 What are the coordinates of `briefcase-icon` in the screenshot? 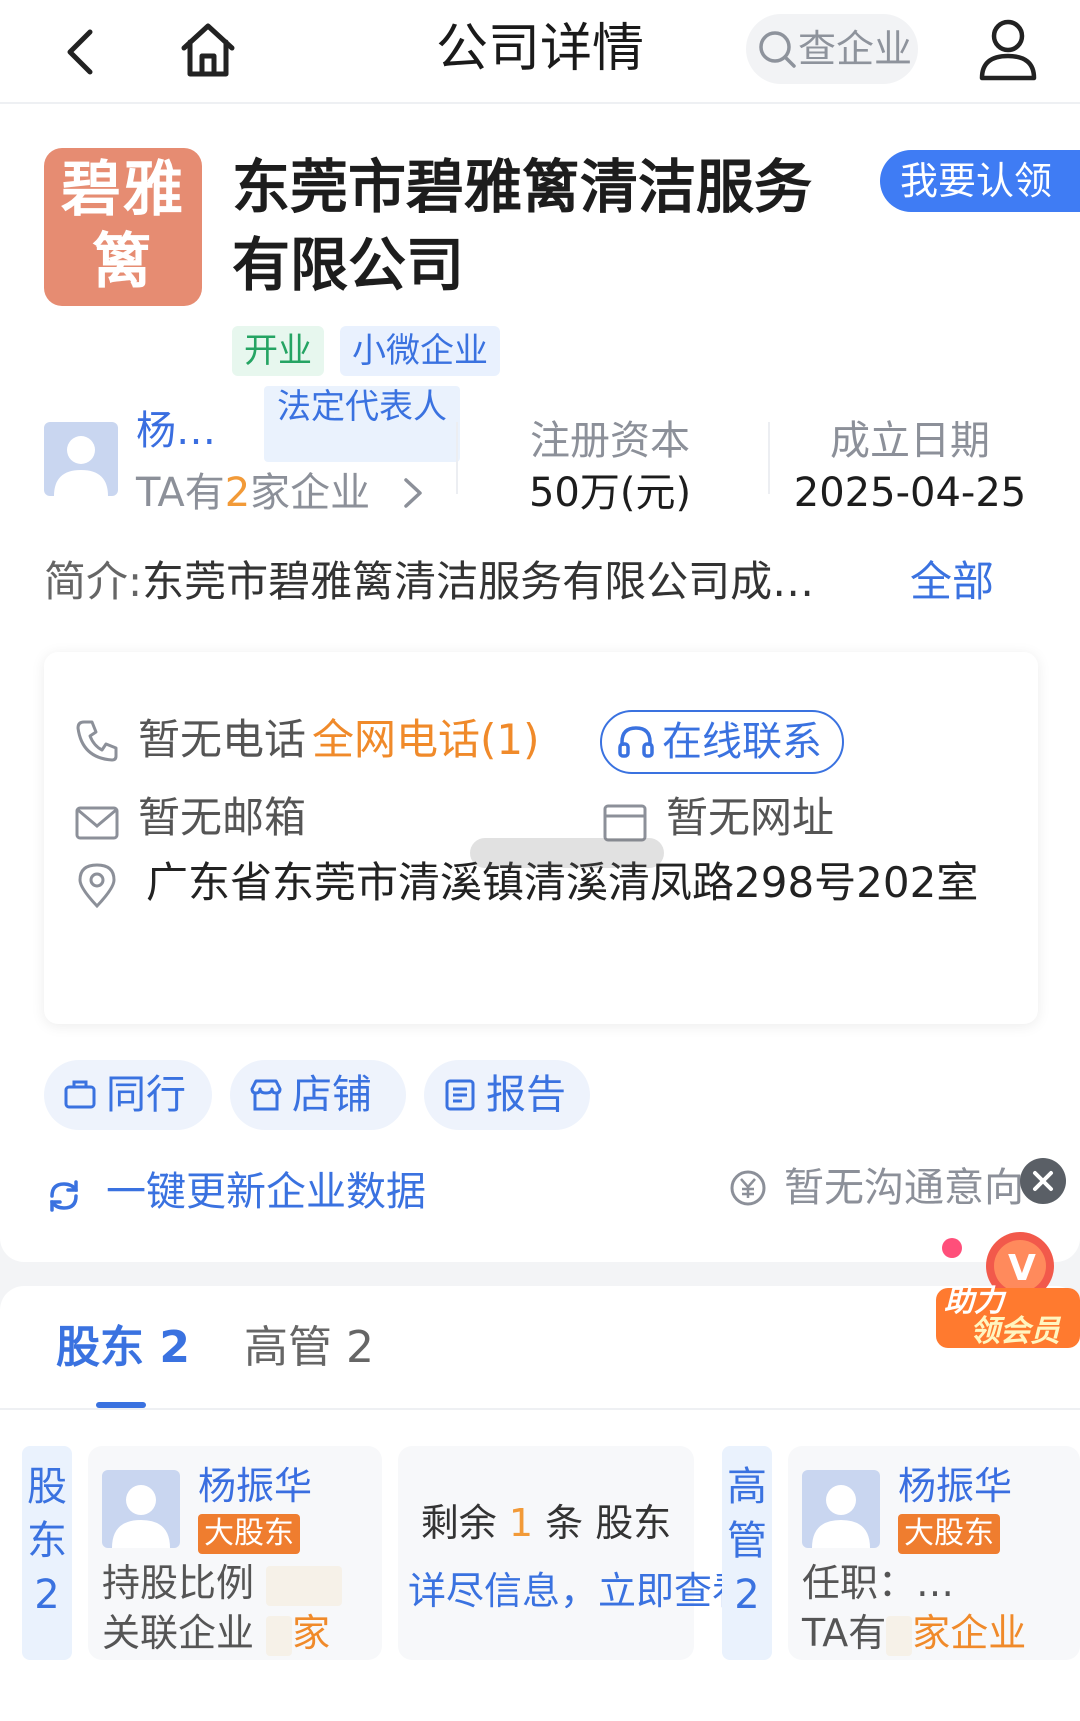 It's located at (80, 1094).